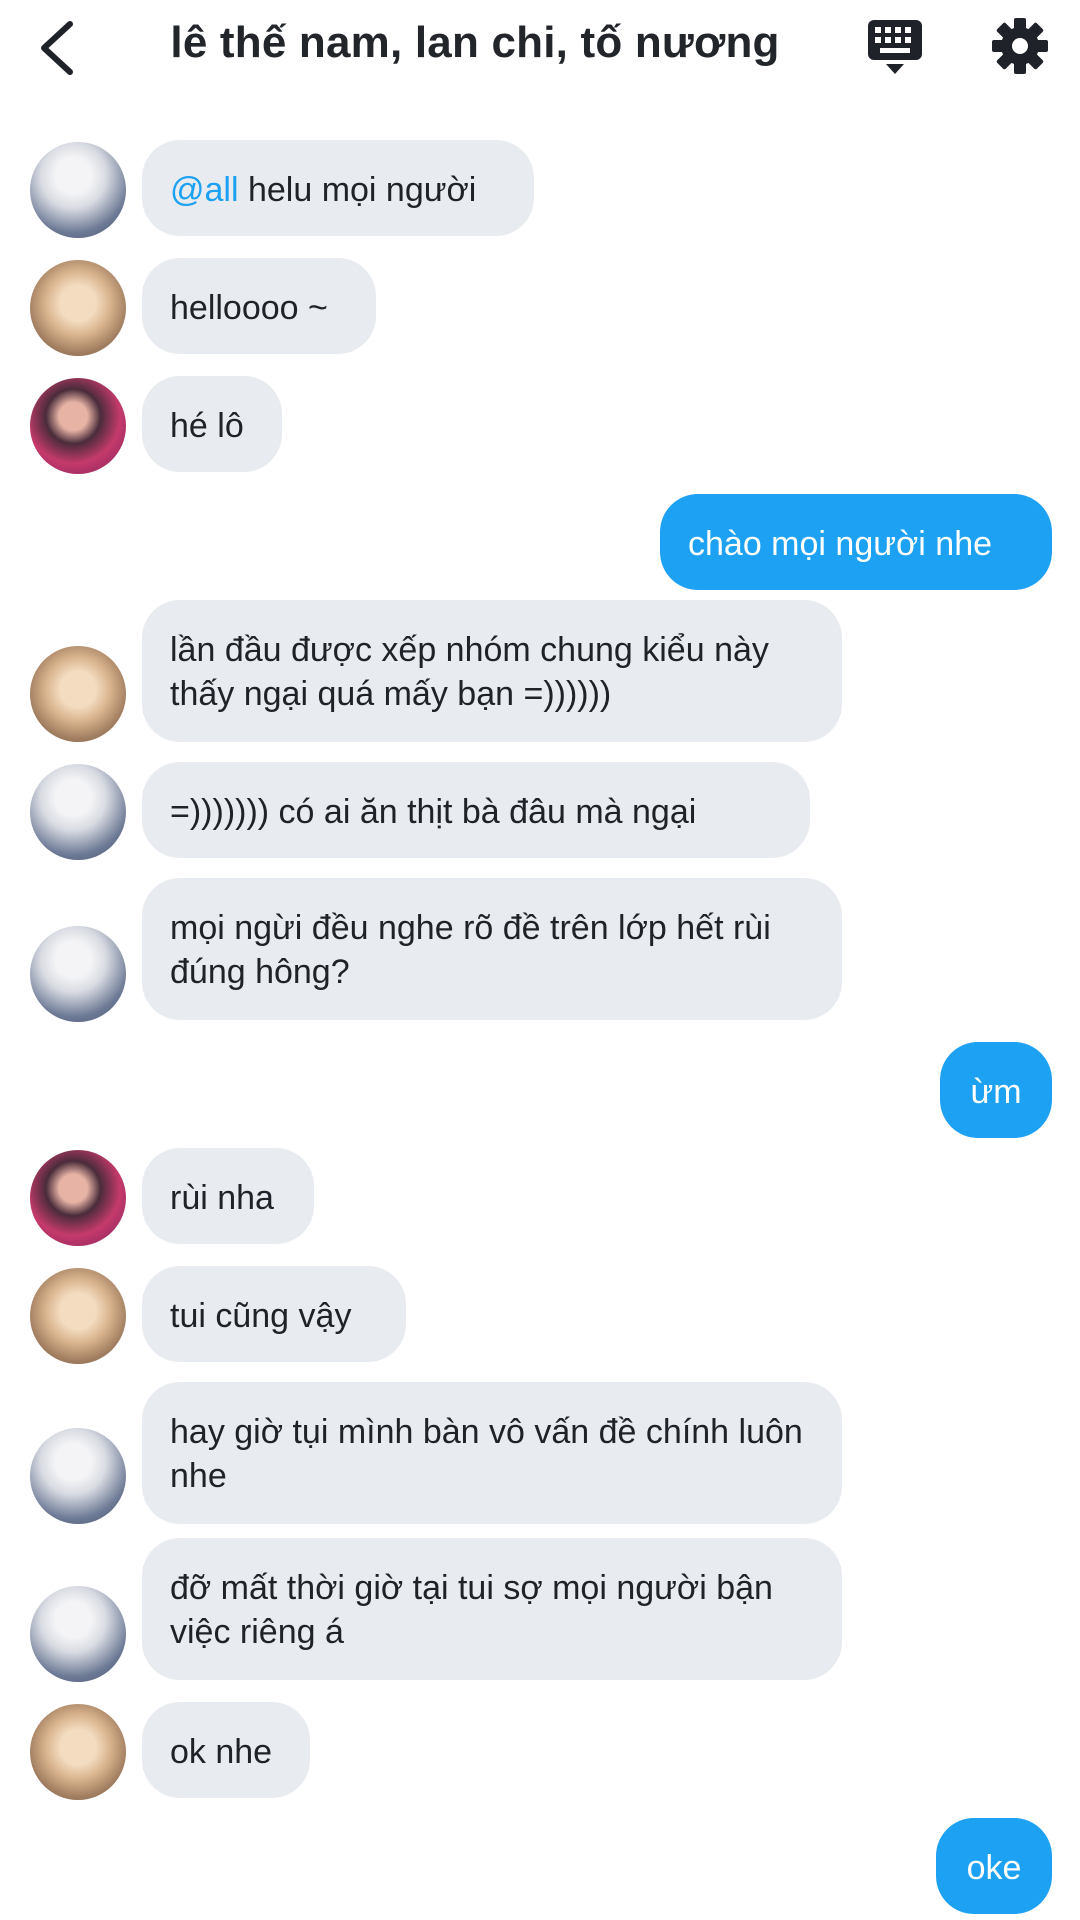 The height and width of the screenshot is (1920, 1080). What do you see at coordinates (221, 1752) in the screenshot?
I see `message-text: ok nhe` at bounding box center [221, 1752].